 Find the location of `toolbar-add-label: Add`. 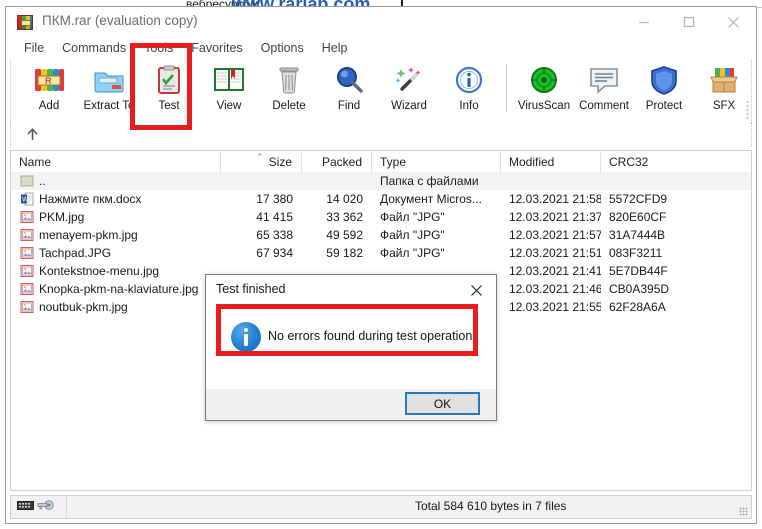

toolbar-add-label: Add is located at coordinates (49, 106).